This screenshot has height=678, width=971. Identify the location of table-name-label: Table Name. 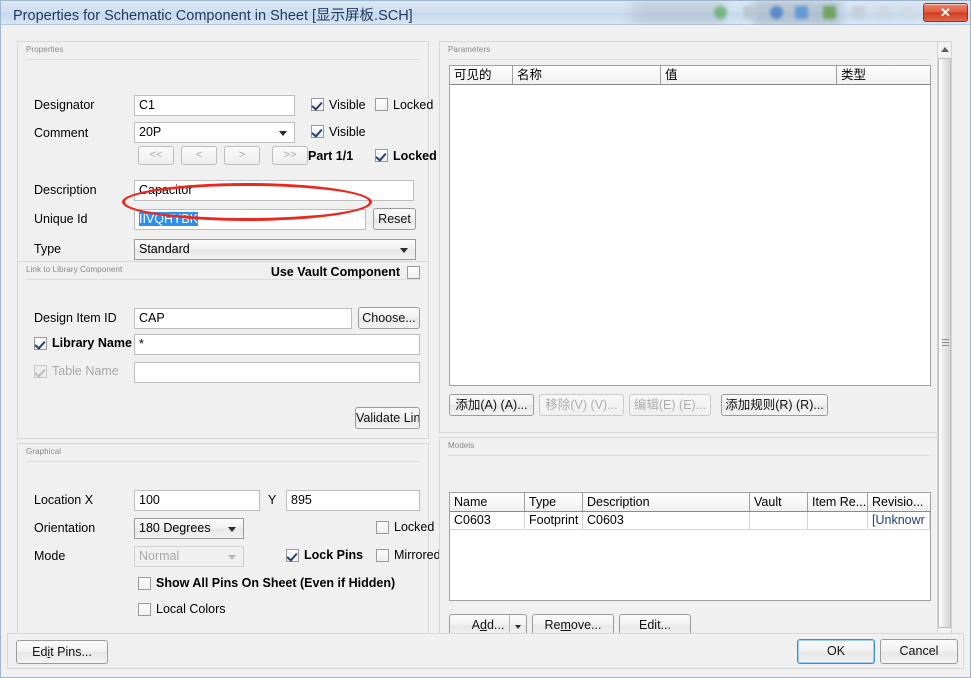
(85, 371).